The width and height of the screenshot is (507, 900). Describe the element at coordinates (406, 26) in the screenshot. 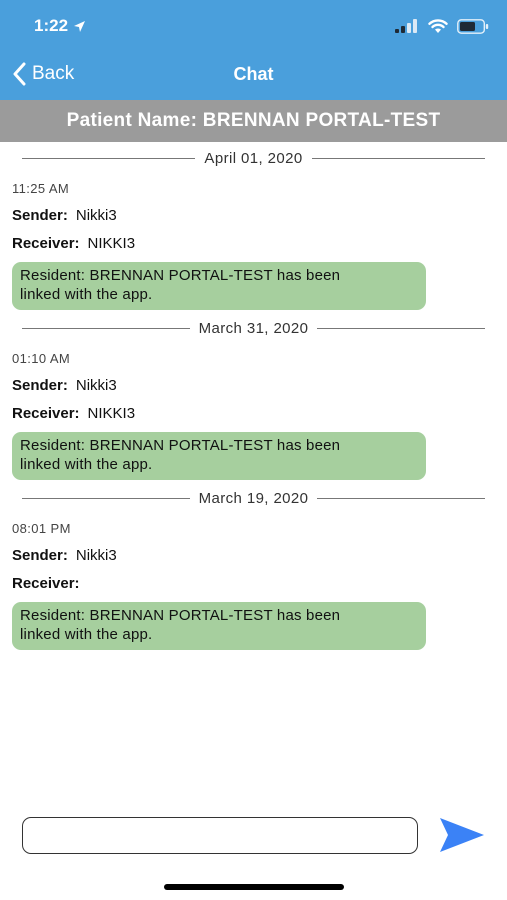

I see `cellular-signal-icon` at that location.